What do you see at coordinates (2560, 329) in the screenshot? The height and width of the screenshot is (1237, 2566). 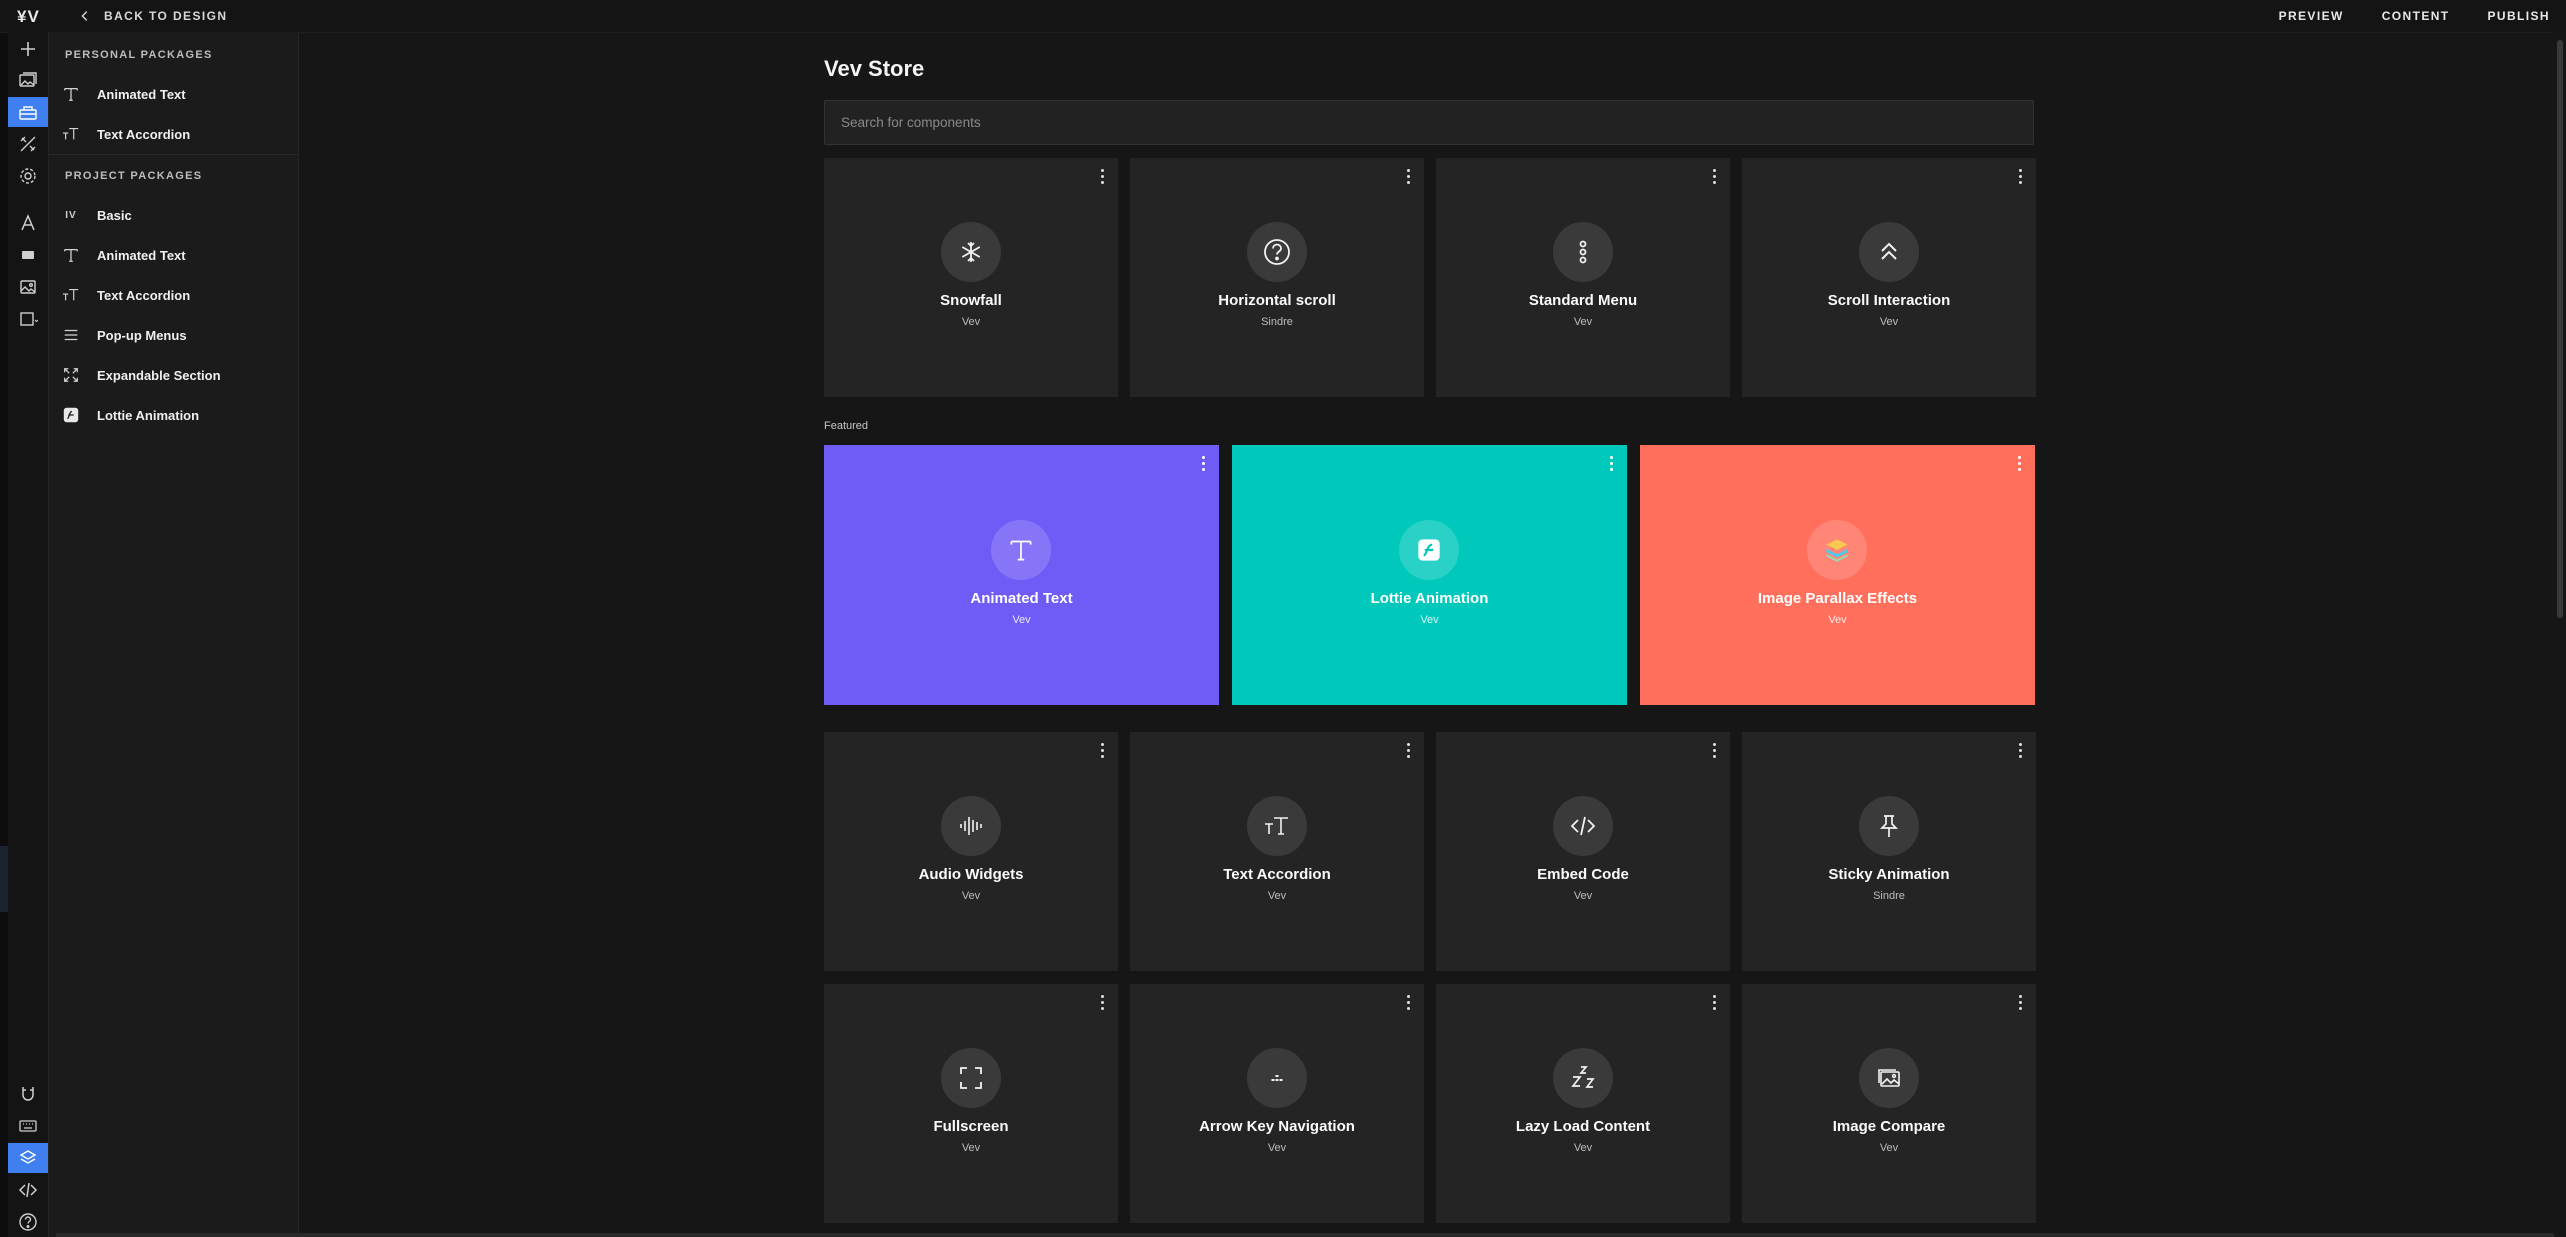 I see `scrollbar-thumb` at bounding box center [2560, 329].